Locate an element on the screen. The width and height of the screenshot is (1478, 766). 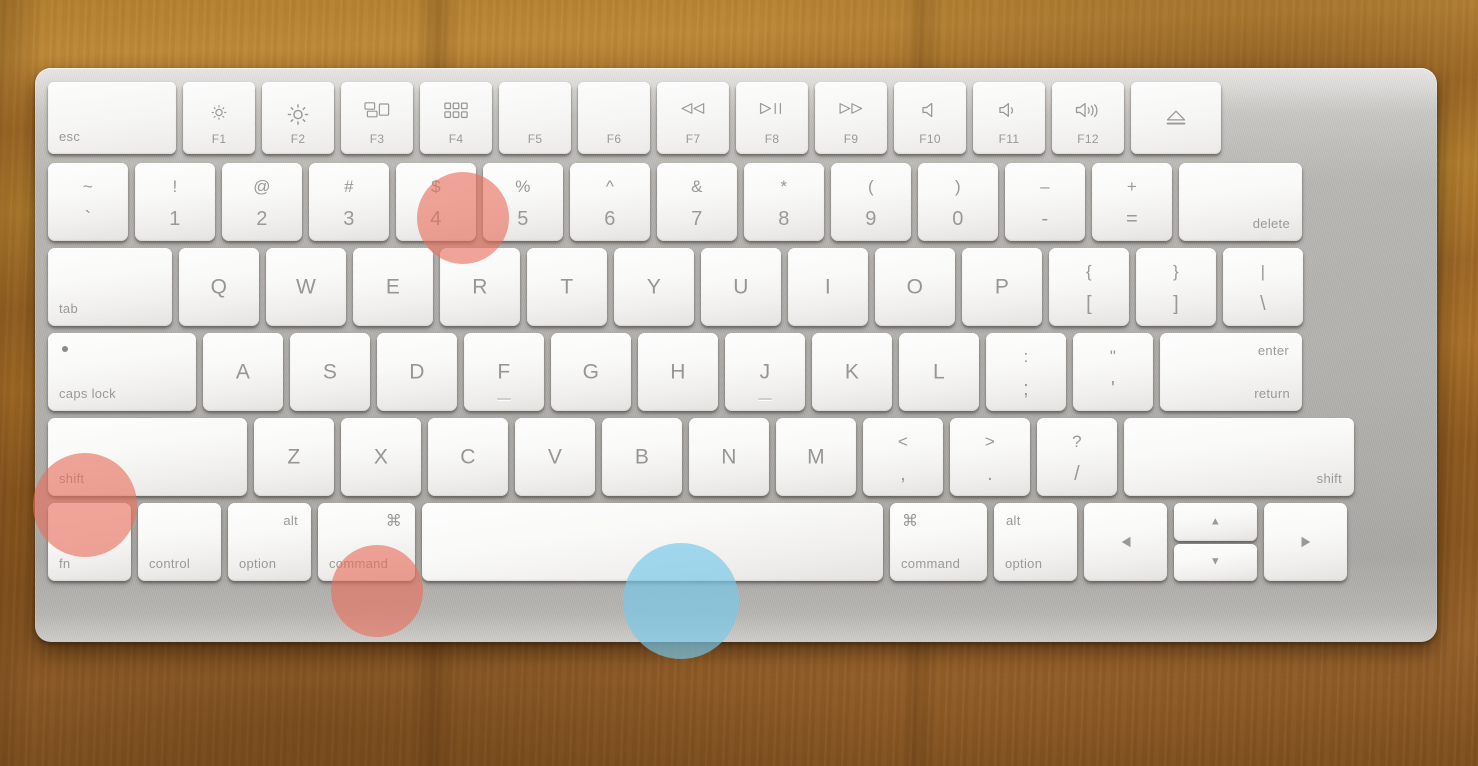
key-f9: F9 is located at coordinates (851, 118).